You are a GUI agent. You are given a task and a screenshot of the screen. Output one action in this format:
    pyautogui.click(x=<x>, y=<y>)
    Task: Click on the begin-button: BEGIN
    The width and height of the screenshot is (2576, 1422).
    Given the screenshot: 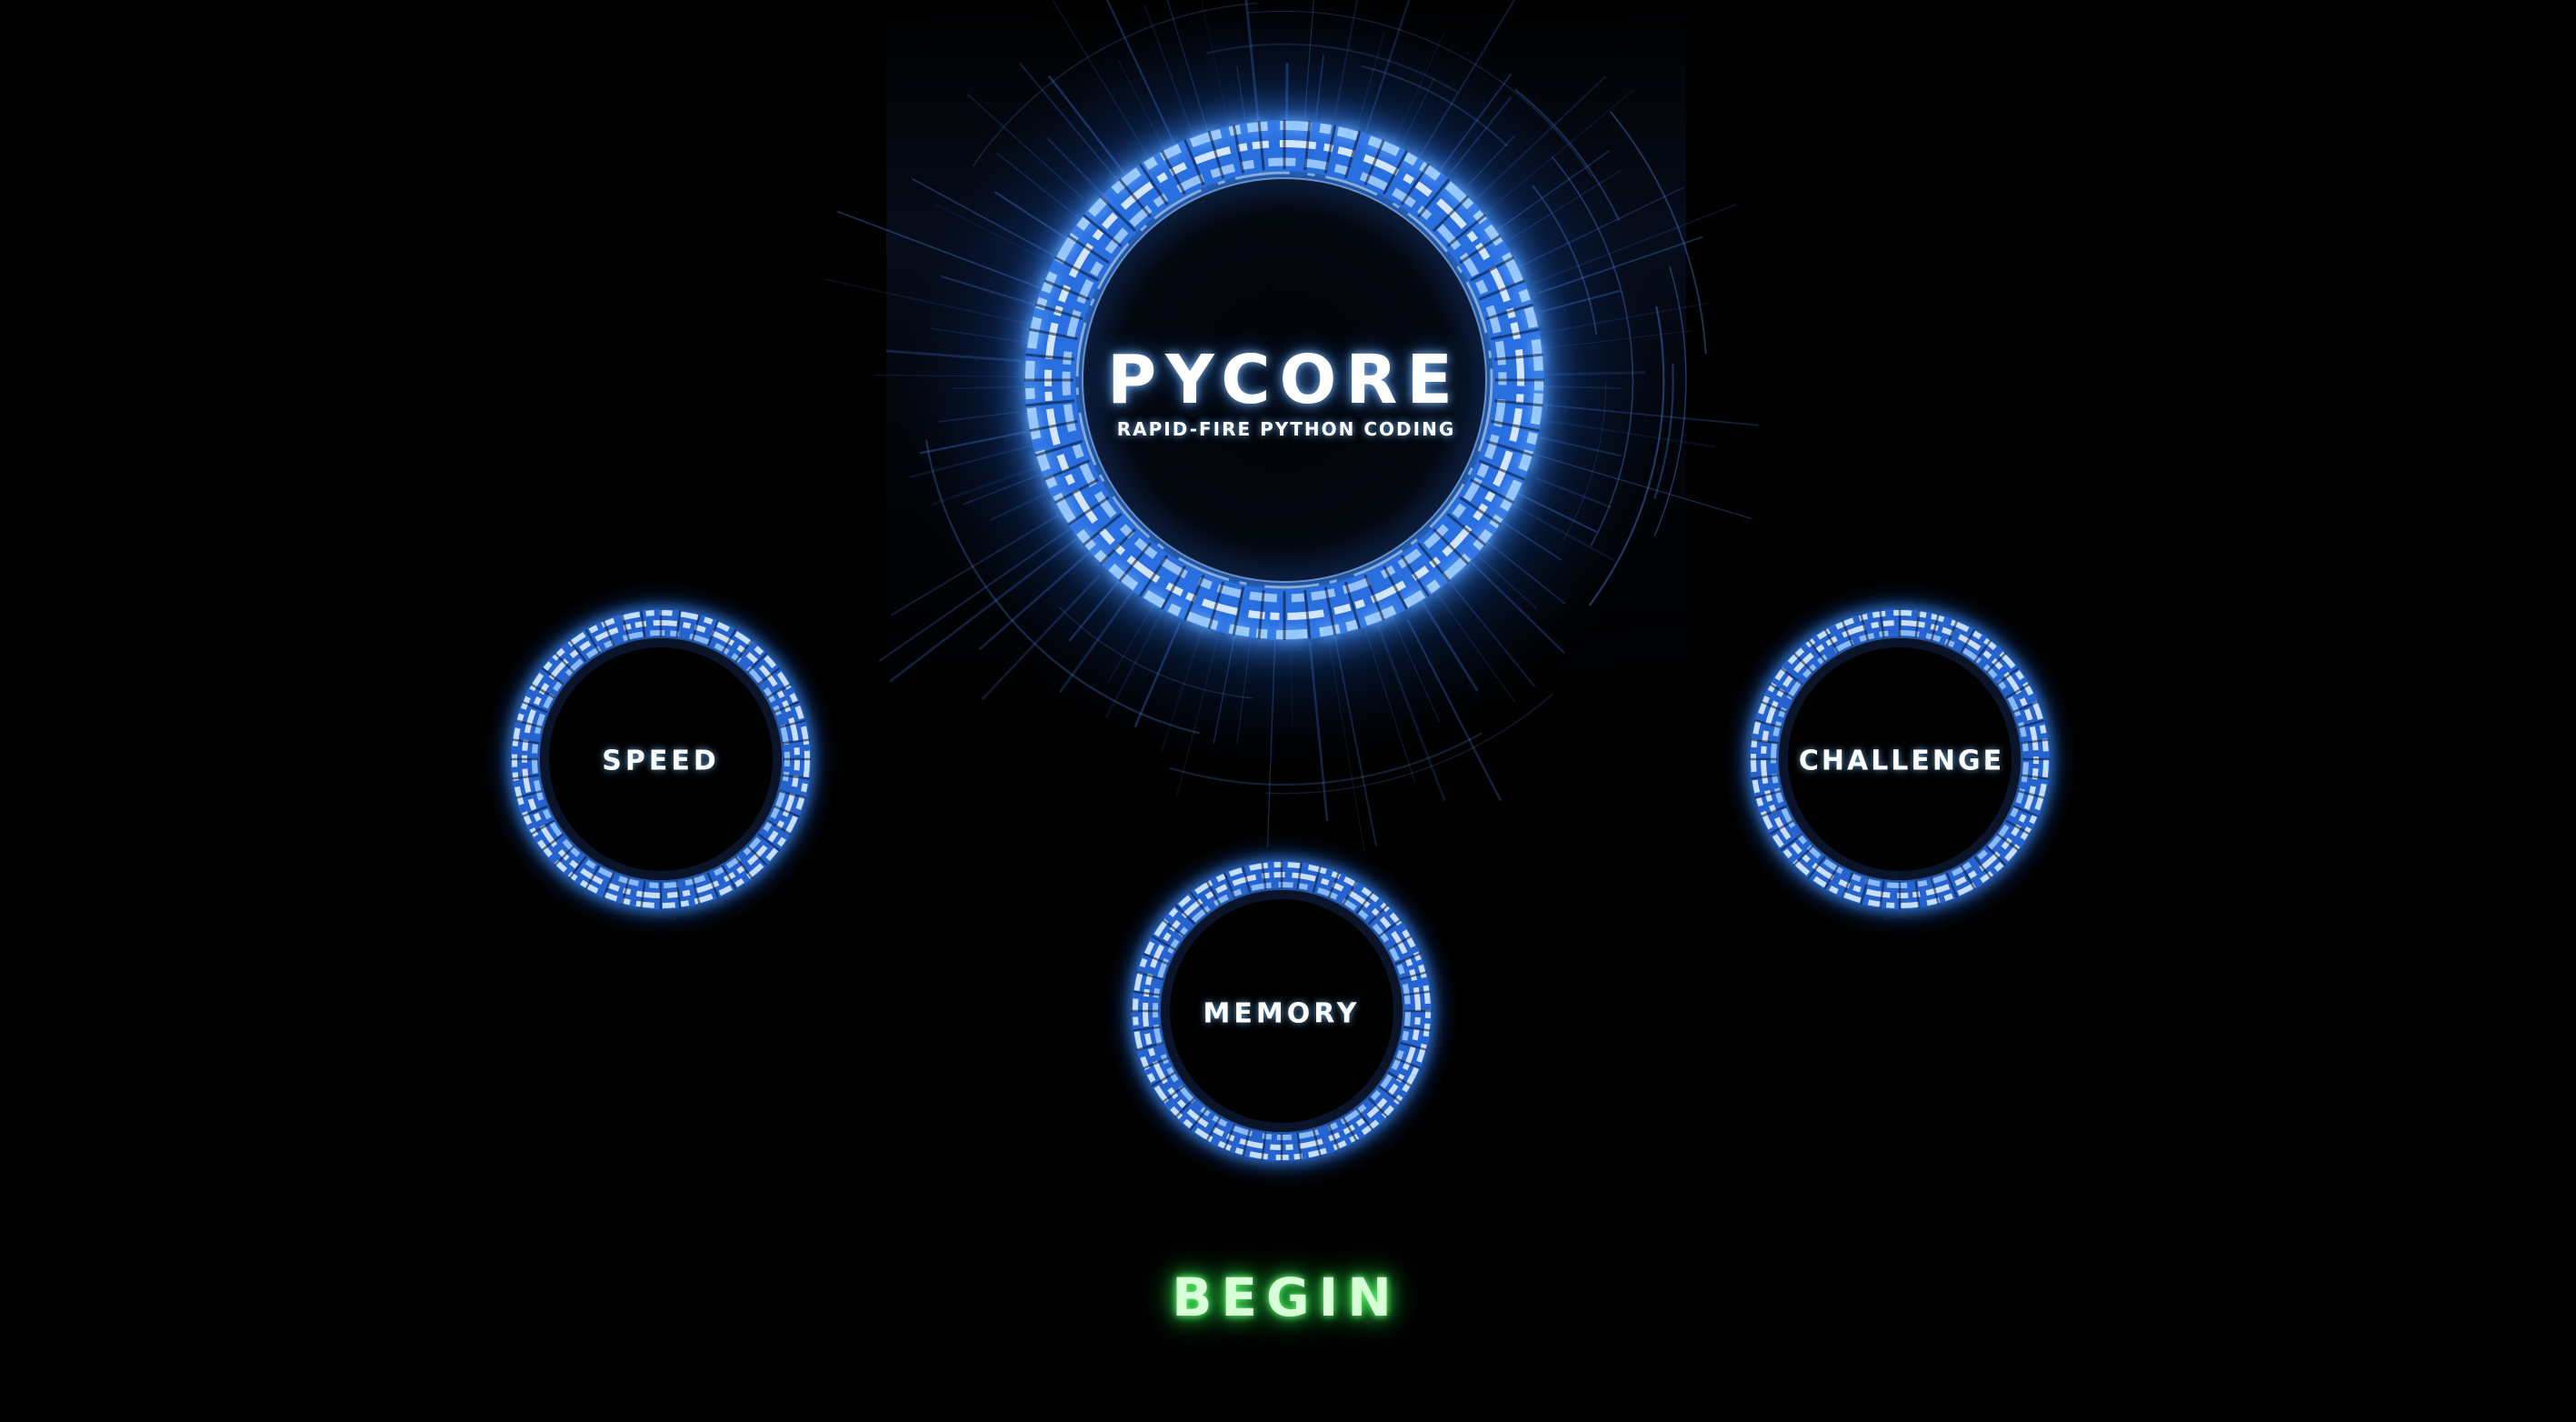 What is the action you would take?
    pyautogui.click(x=1286, y=1297)
    